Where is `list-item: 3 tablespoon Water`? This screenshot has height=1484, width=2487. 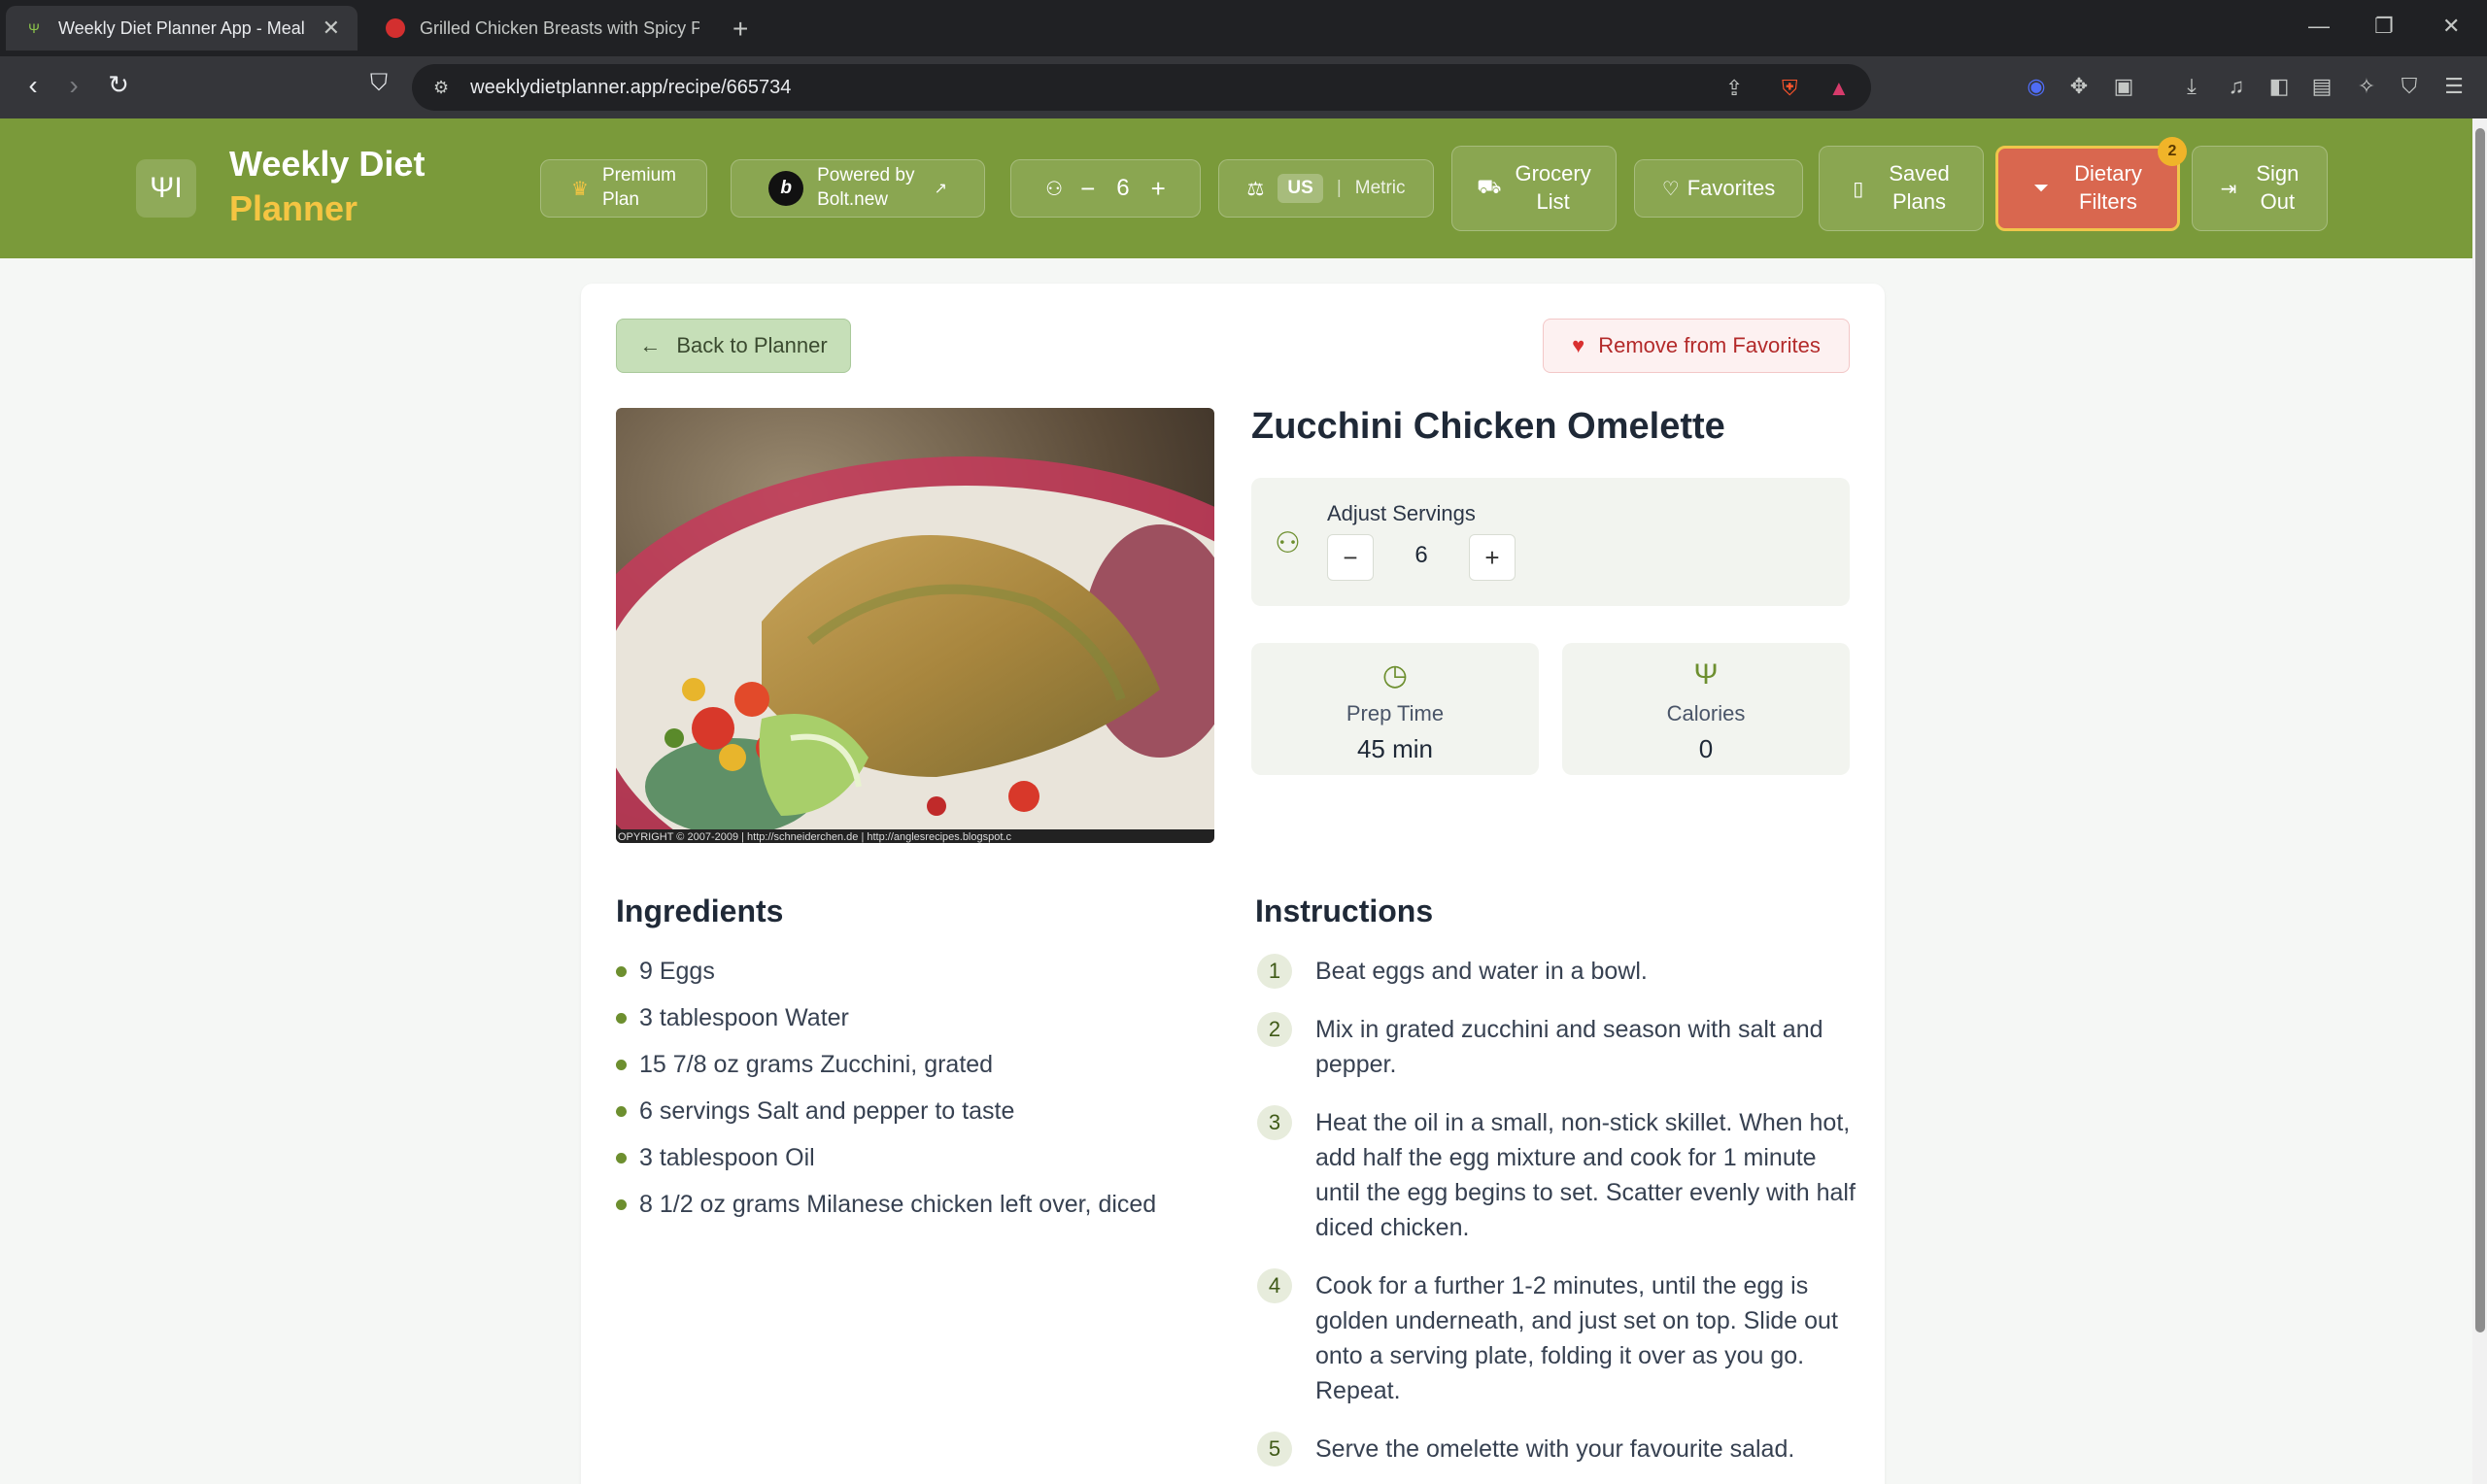
list-item: 3 tablespoon Water is located at coordinates (886, 1025).